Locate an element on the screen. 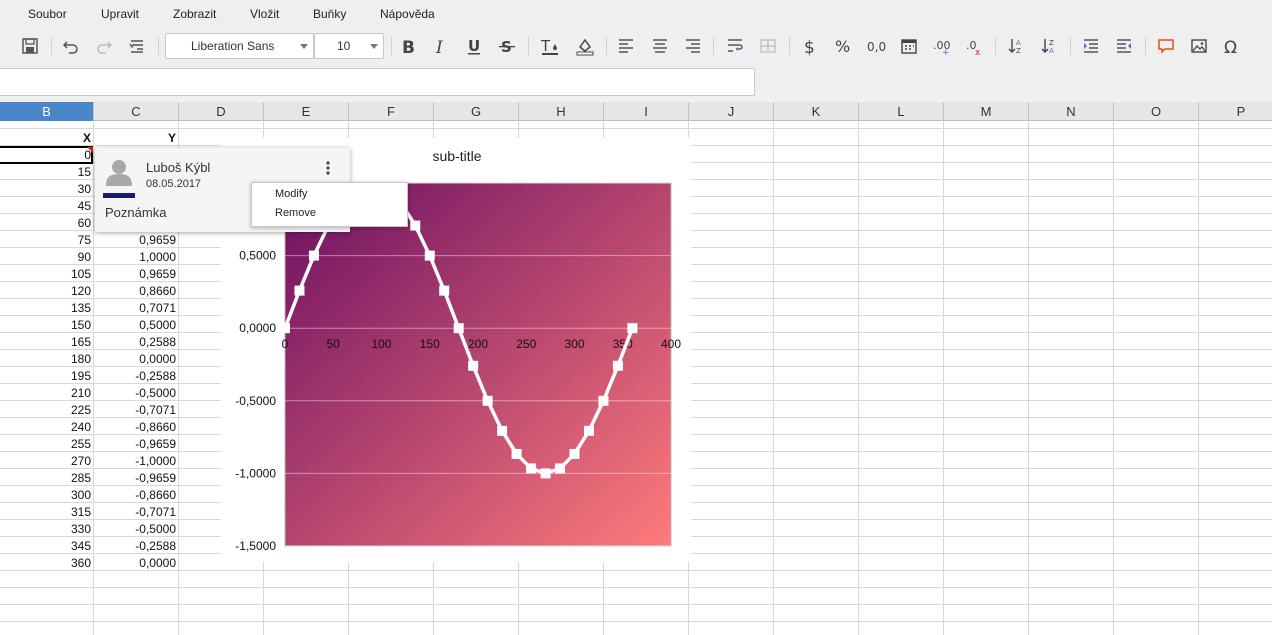 This screenshot has height=635, width=1272. column-header-b: B is located at coordinates (47, 111).